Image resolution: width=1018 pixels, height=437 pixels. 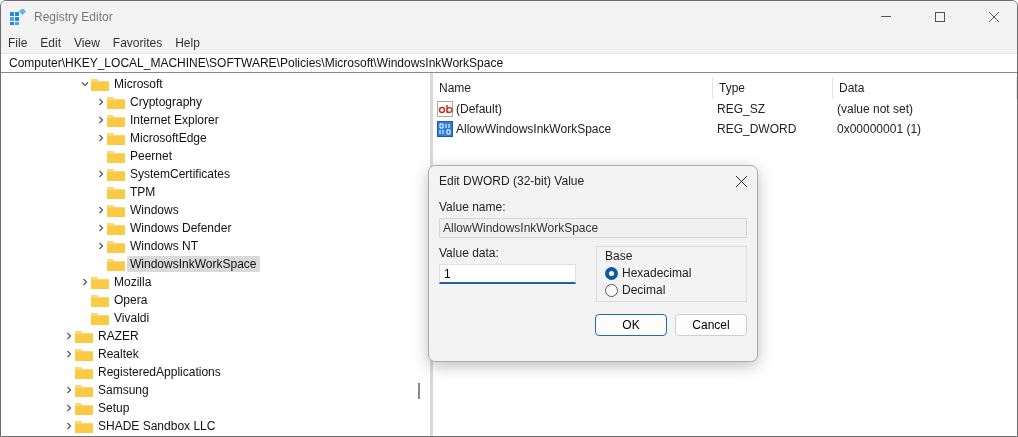 What do you see at coordinates (455, 88) in the screenshot?
I see `column-header: Name` at bounding box center [455, 88].